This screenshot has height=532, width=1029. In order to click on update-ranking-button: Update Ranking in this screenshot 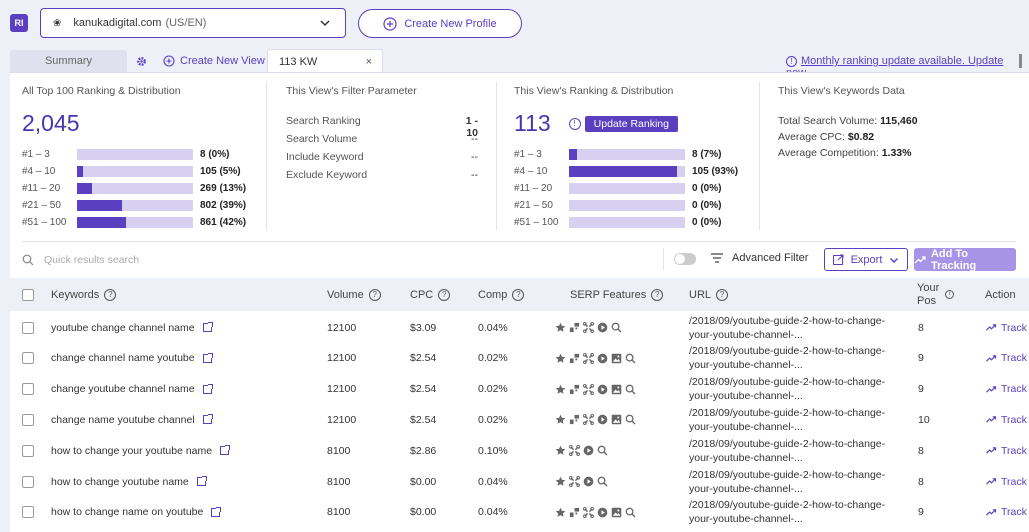, I will do `click(631, 123)`.